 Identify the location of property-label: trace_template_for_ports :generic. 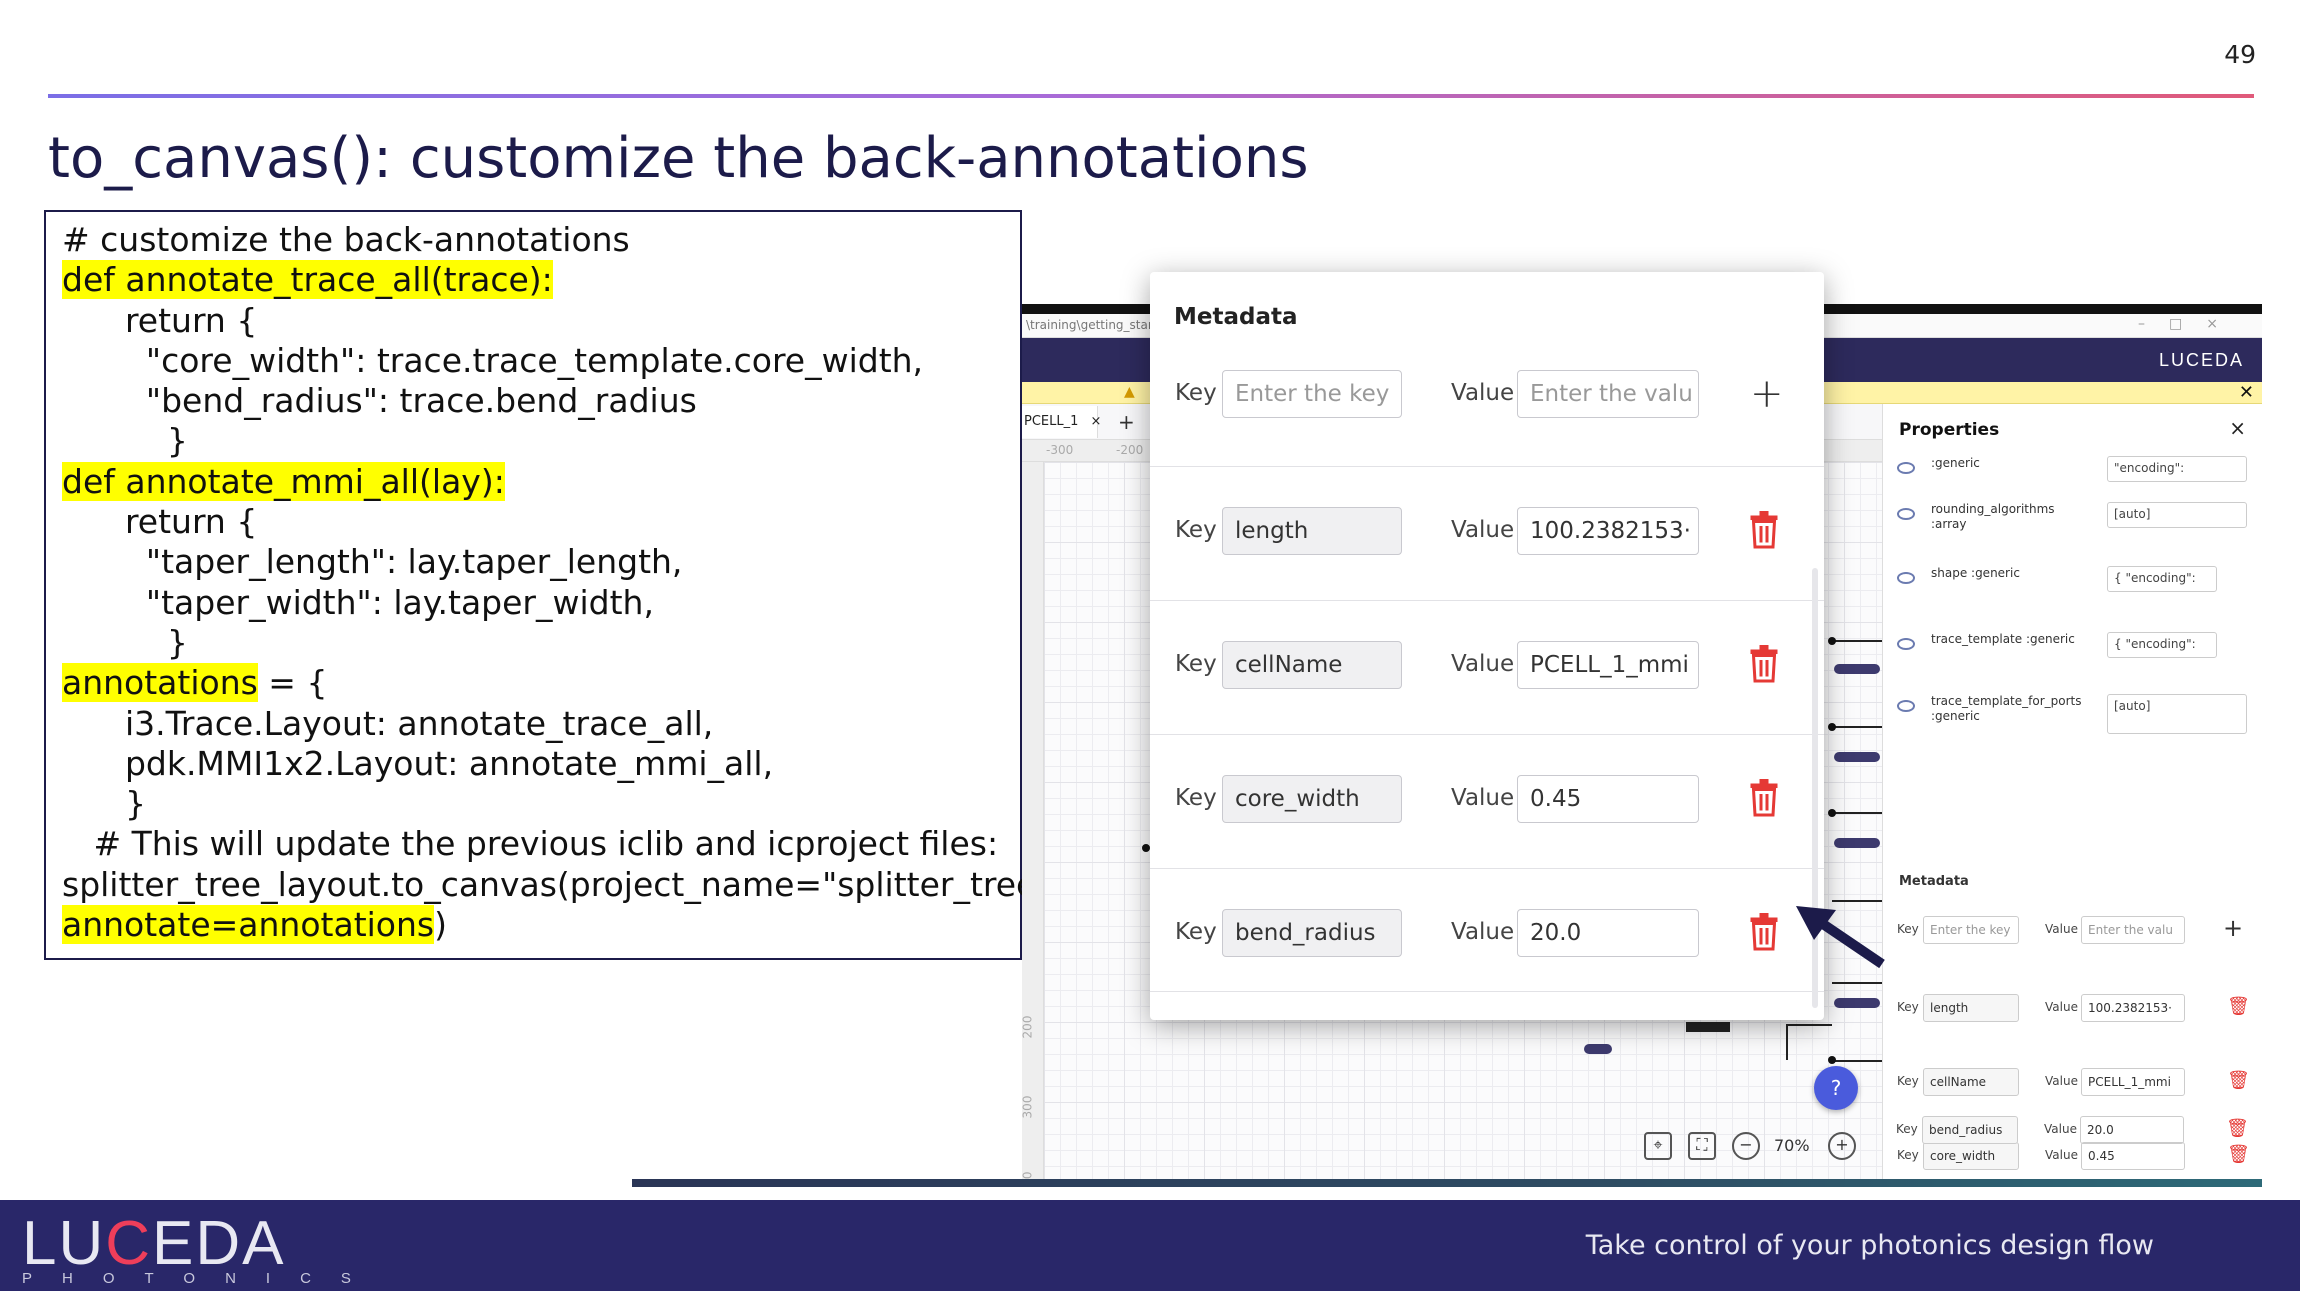
(2006, 708).